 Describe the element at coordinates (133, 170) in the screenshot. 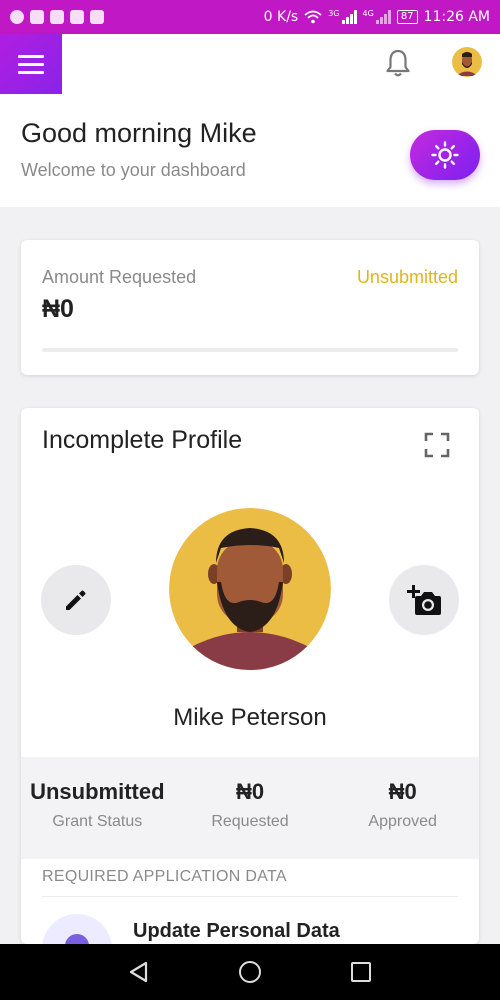

I see `greeting-subtitle: Welcome to your dashboard` at that location.